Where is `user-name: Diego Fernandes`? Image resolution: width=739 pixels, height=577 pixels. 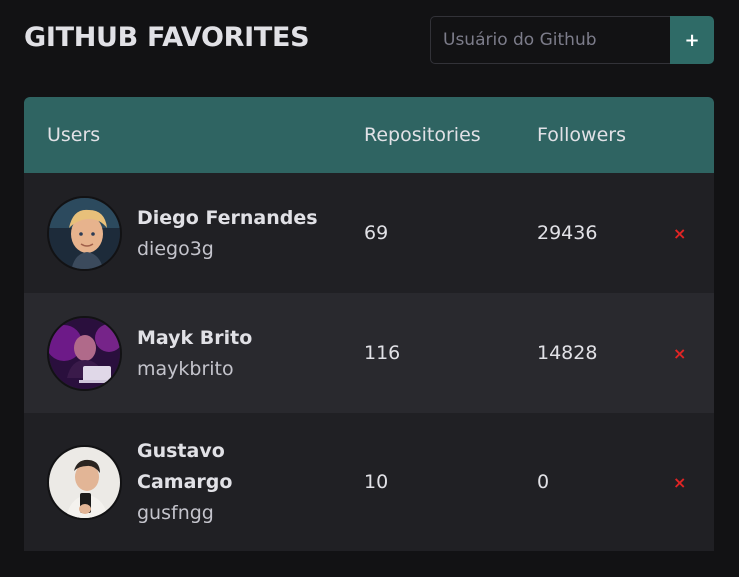
user-name: Diego Fernandes is located at coordinates (227, 217).